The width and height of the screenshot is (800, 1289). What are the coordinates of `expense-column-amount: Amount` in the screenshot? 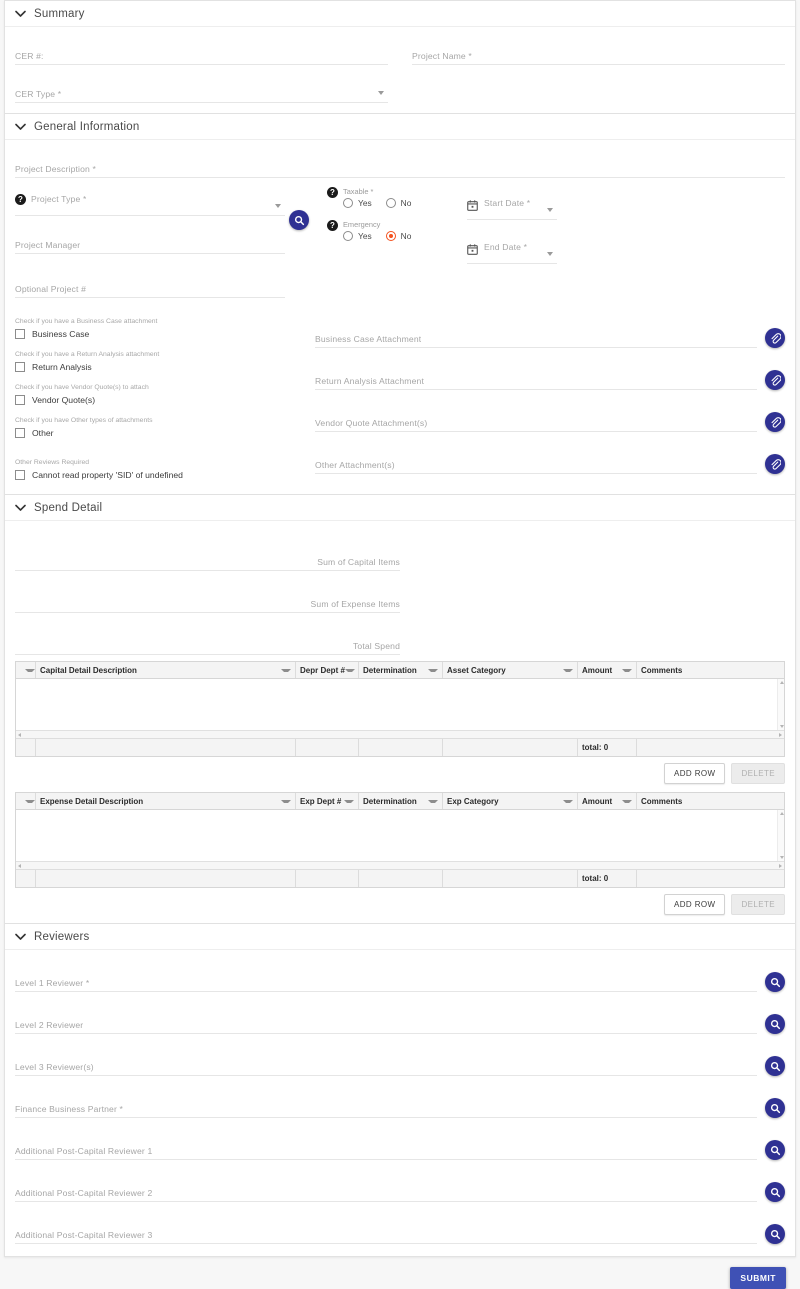 It's located at (607, 801).